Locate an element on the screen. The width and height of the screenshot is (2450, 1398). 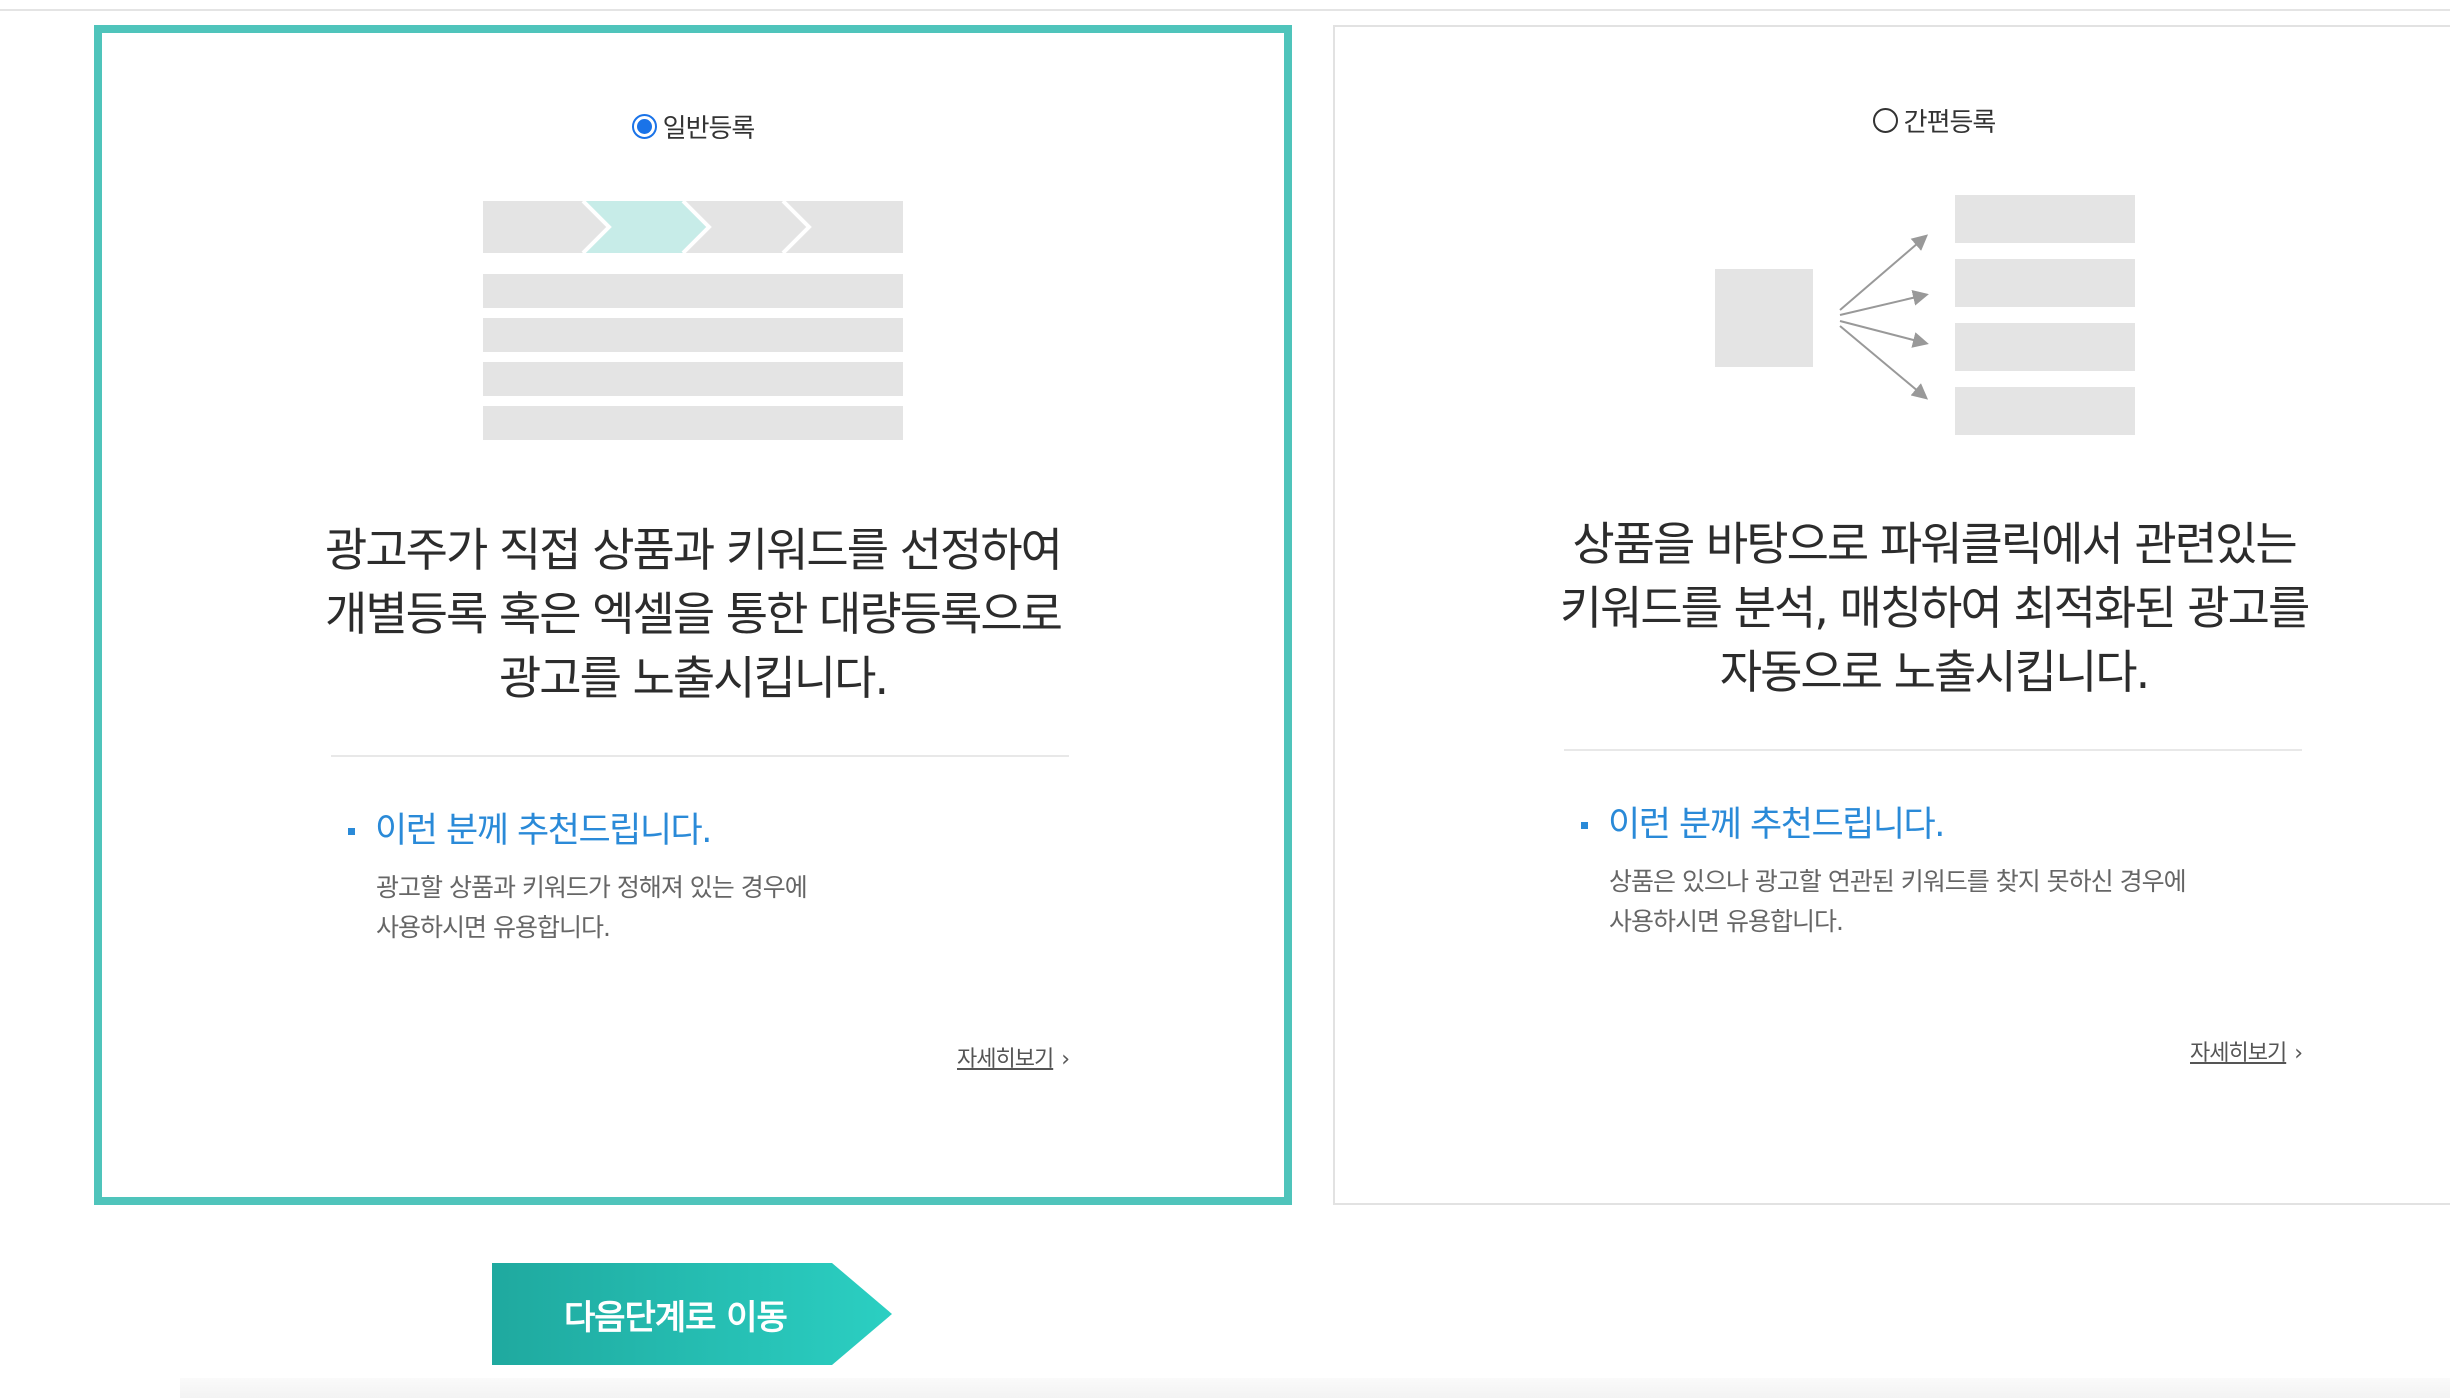
radio-row-general: 일반등록 is located at coordinates (693, 126).